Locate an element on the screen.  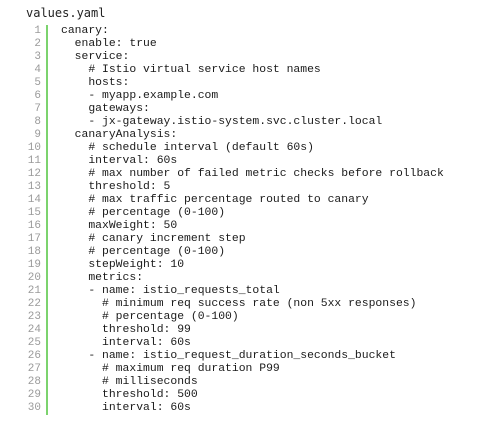
code-line: 15 # percentage (0-100) is located at coordinates (239, 213).